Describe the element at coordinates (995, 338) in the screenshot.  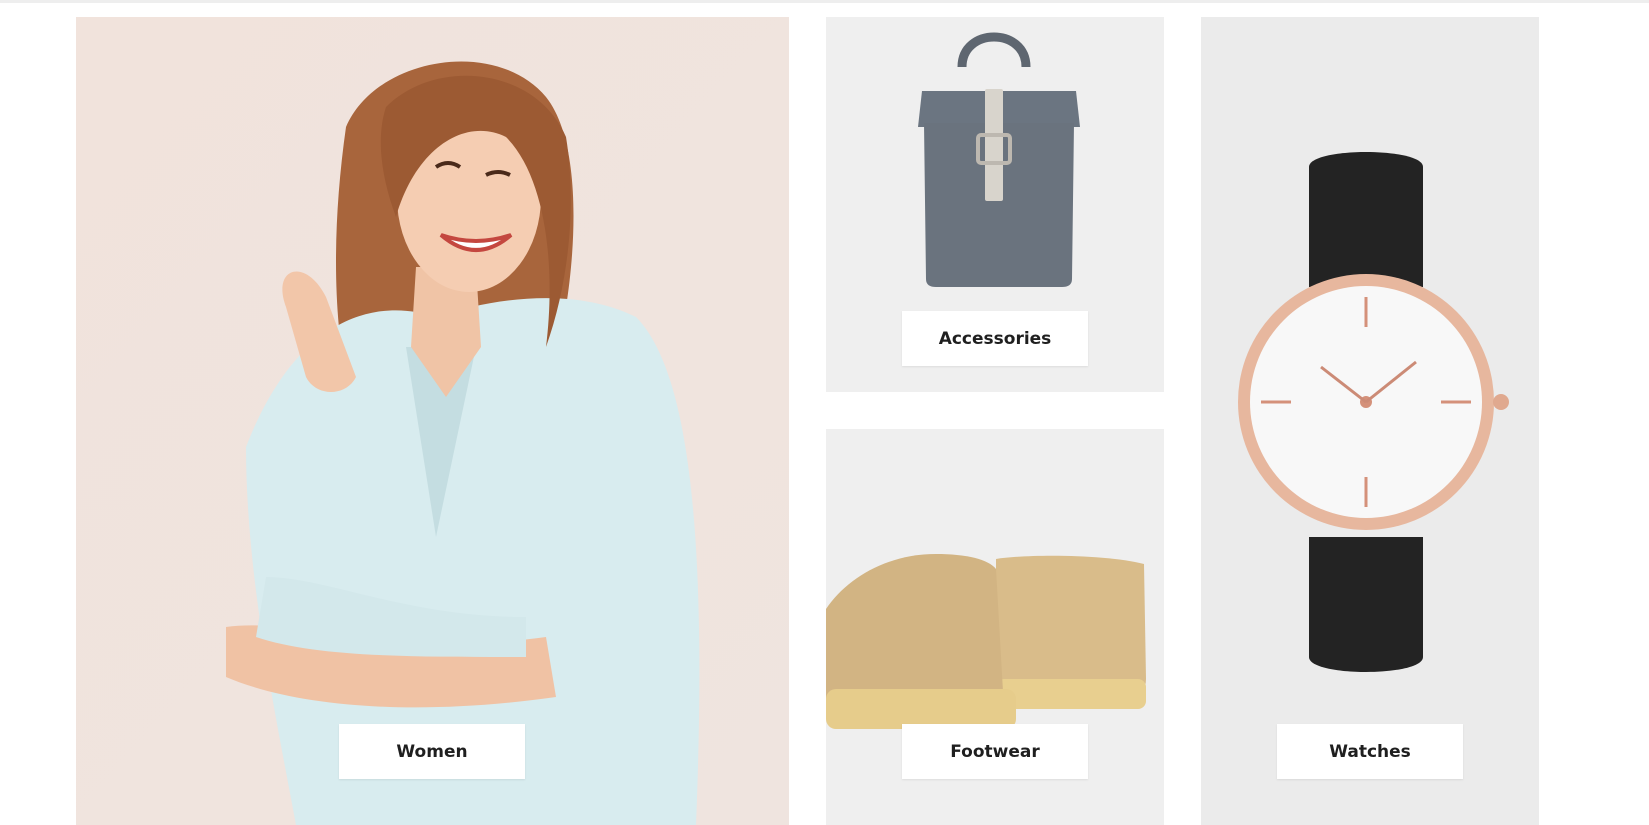
I see `accessories-category-button: Accessories` at that location.